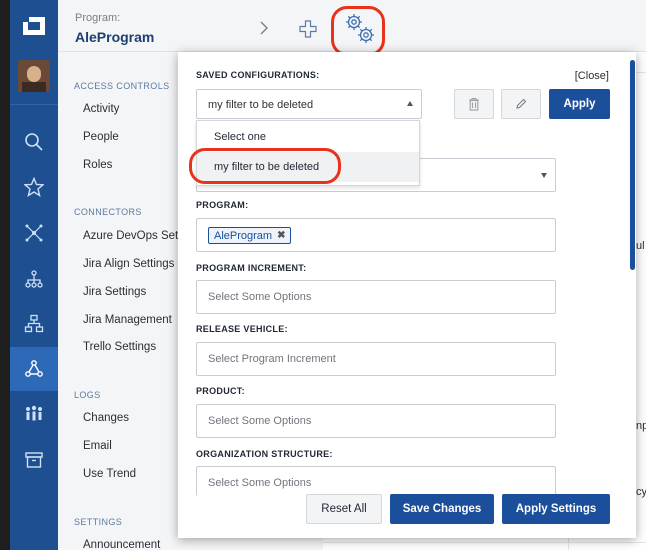 This screenshot has width=646, height=550. I want to click on team-icon, so click(34, 414).